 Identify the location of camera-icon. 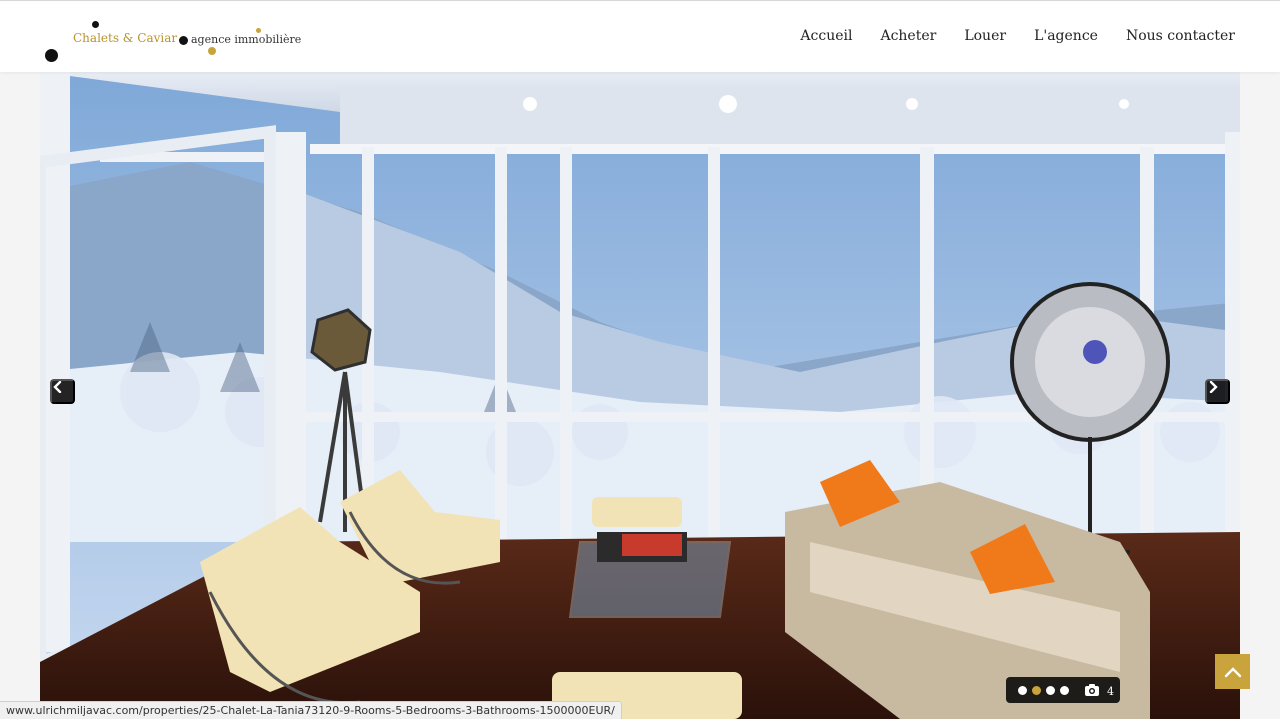
(1092, 690).